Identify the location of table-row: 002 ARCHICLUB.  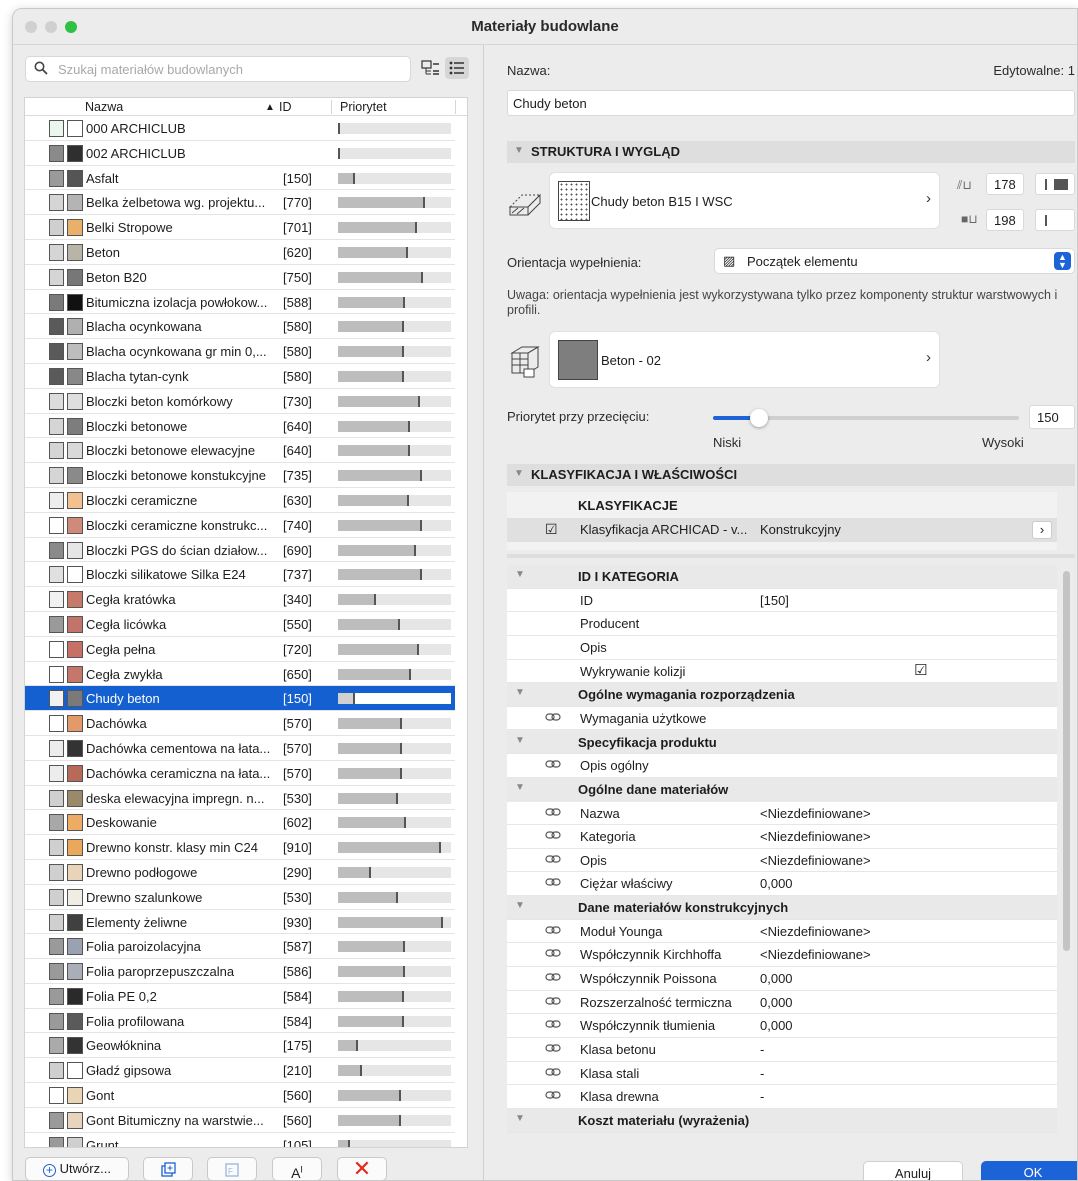
(240, 153).